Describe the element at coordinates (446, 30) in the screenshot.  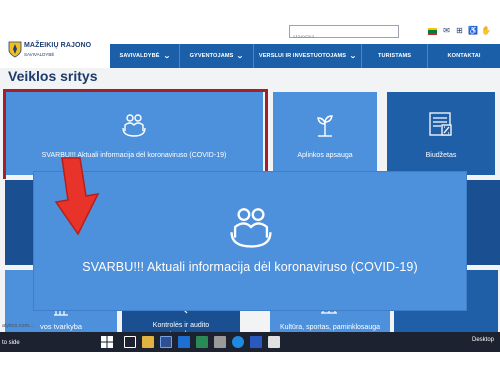
I see `email-icon: ✉` at that location.